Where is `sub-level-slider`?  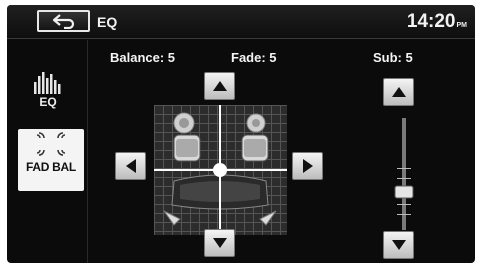
sub-level-slider is located at coordinates (404, 174).